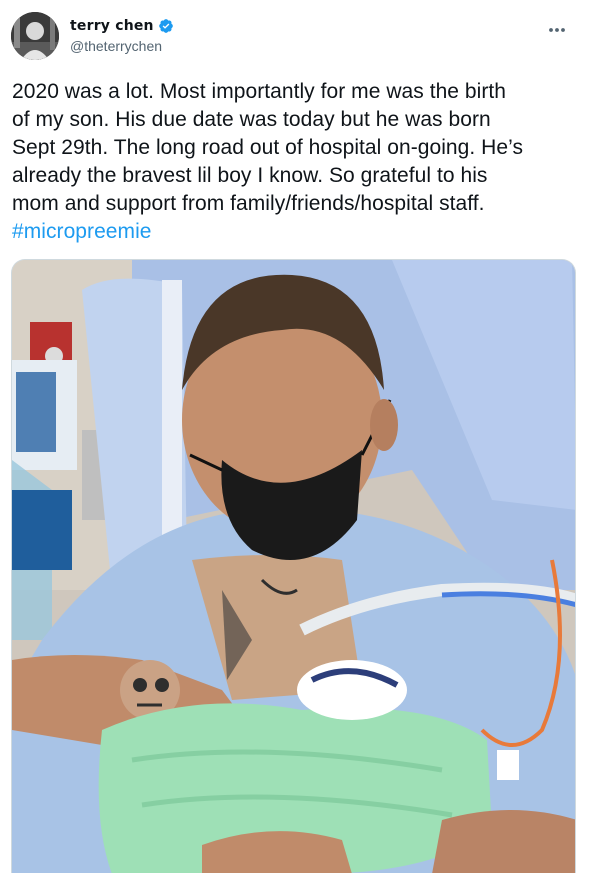 The width and height of the screenshot is (589, 873). Describe the element at coordinates (294, 37) in the screenshot. I see `tweet-header: terry chen @theterrychen` at that location.